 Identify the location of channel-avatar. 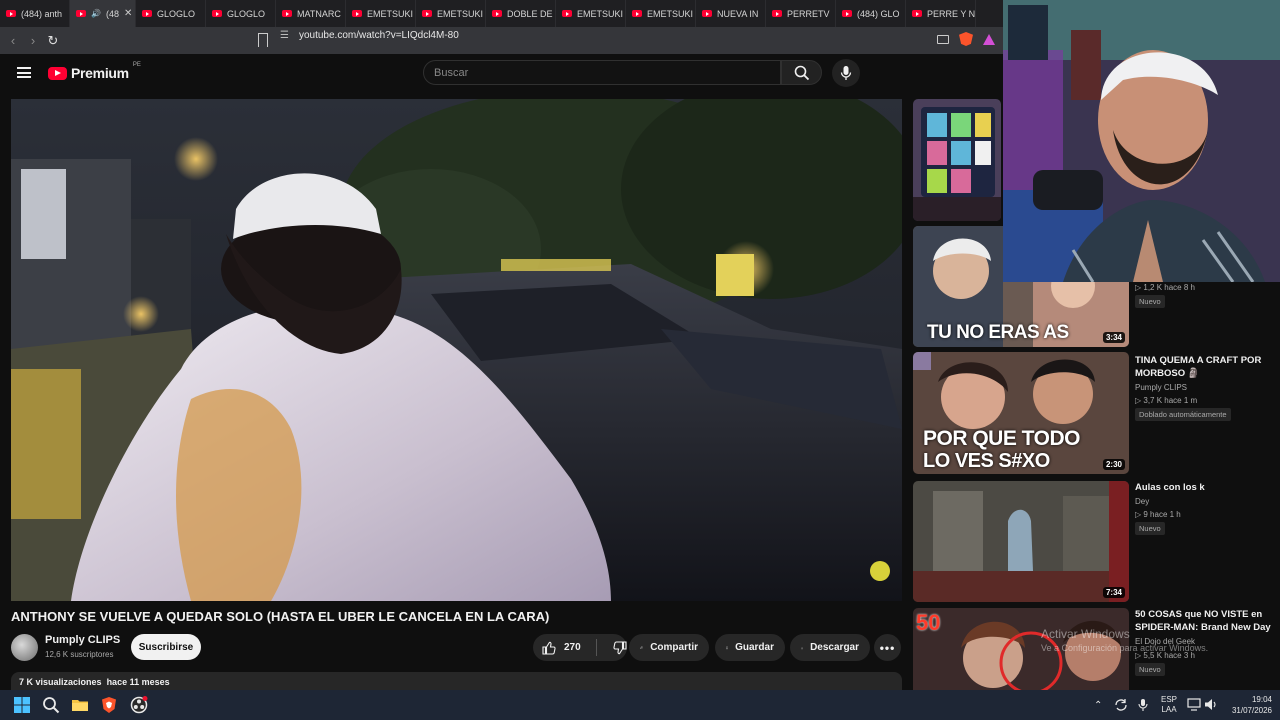
(24, 647).